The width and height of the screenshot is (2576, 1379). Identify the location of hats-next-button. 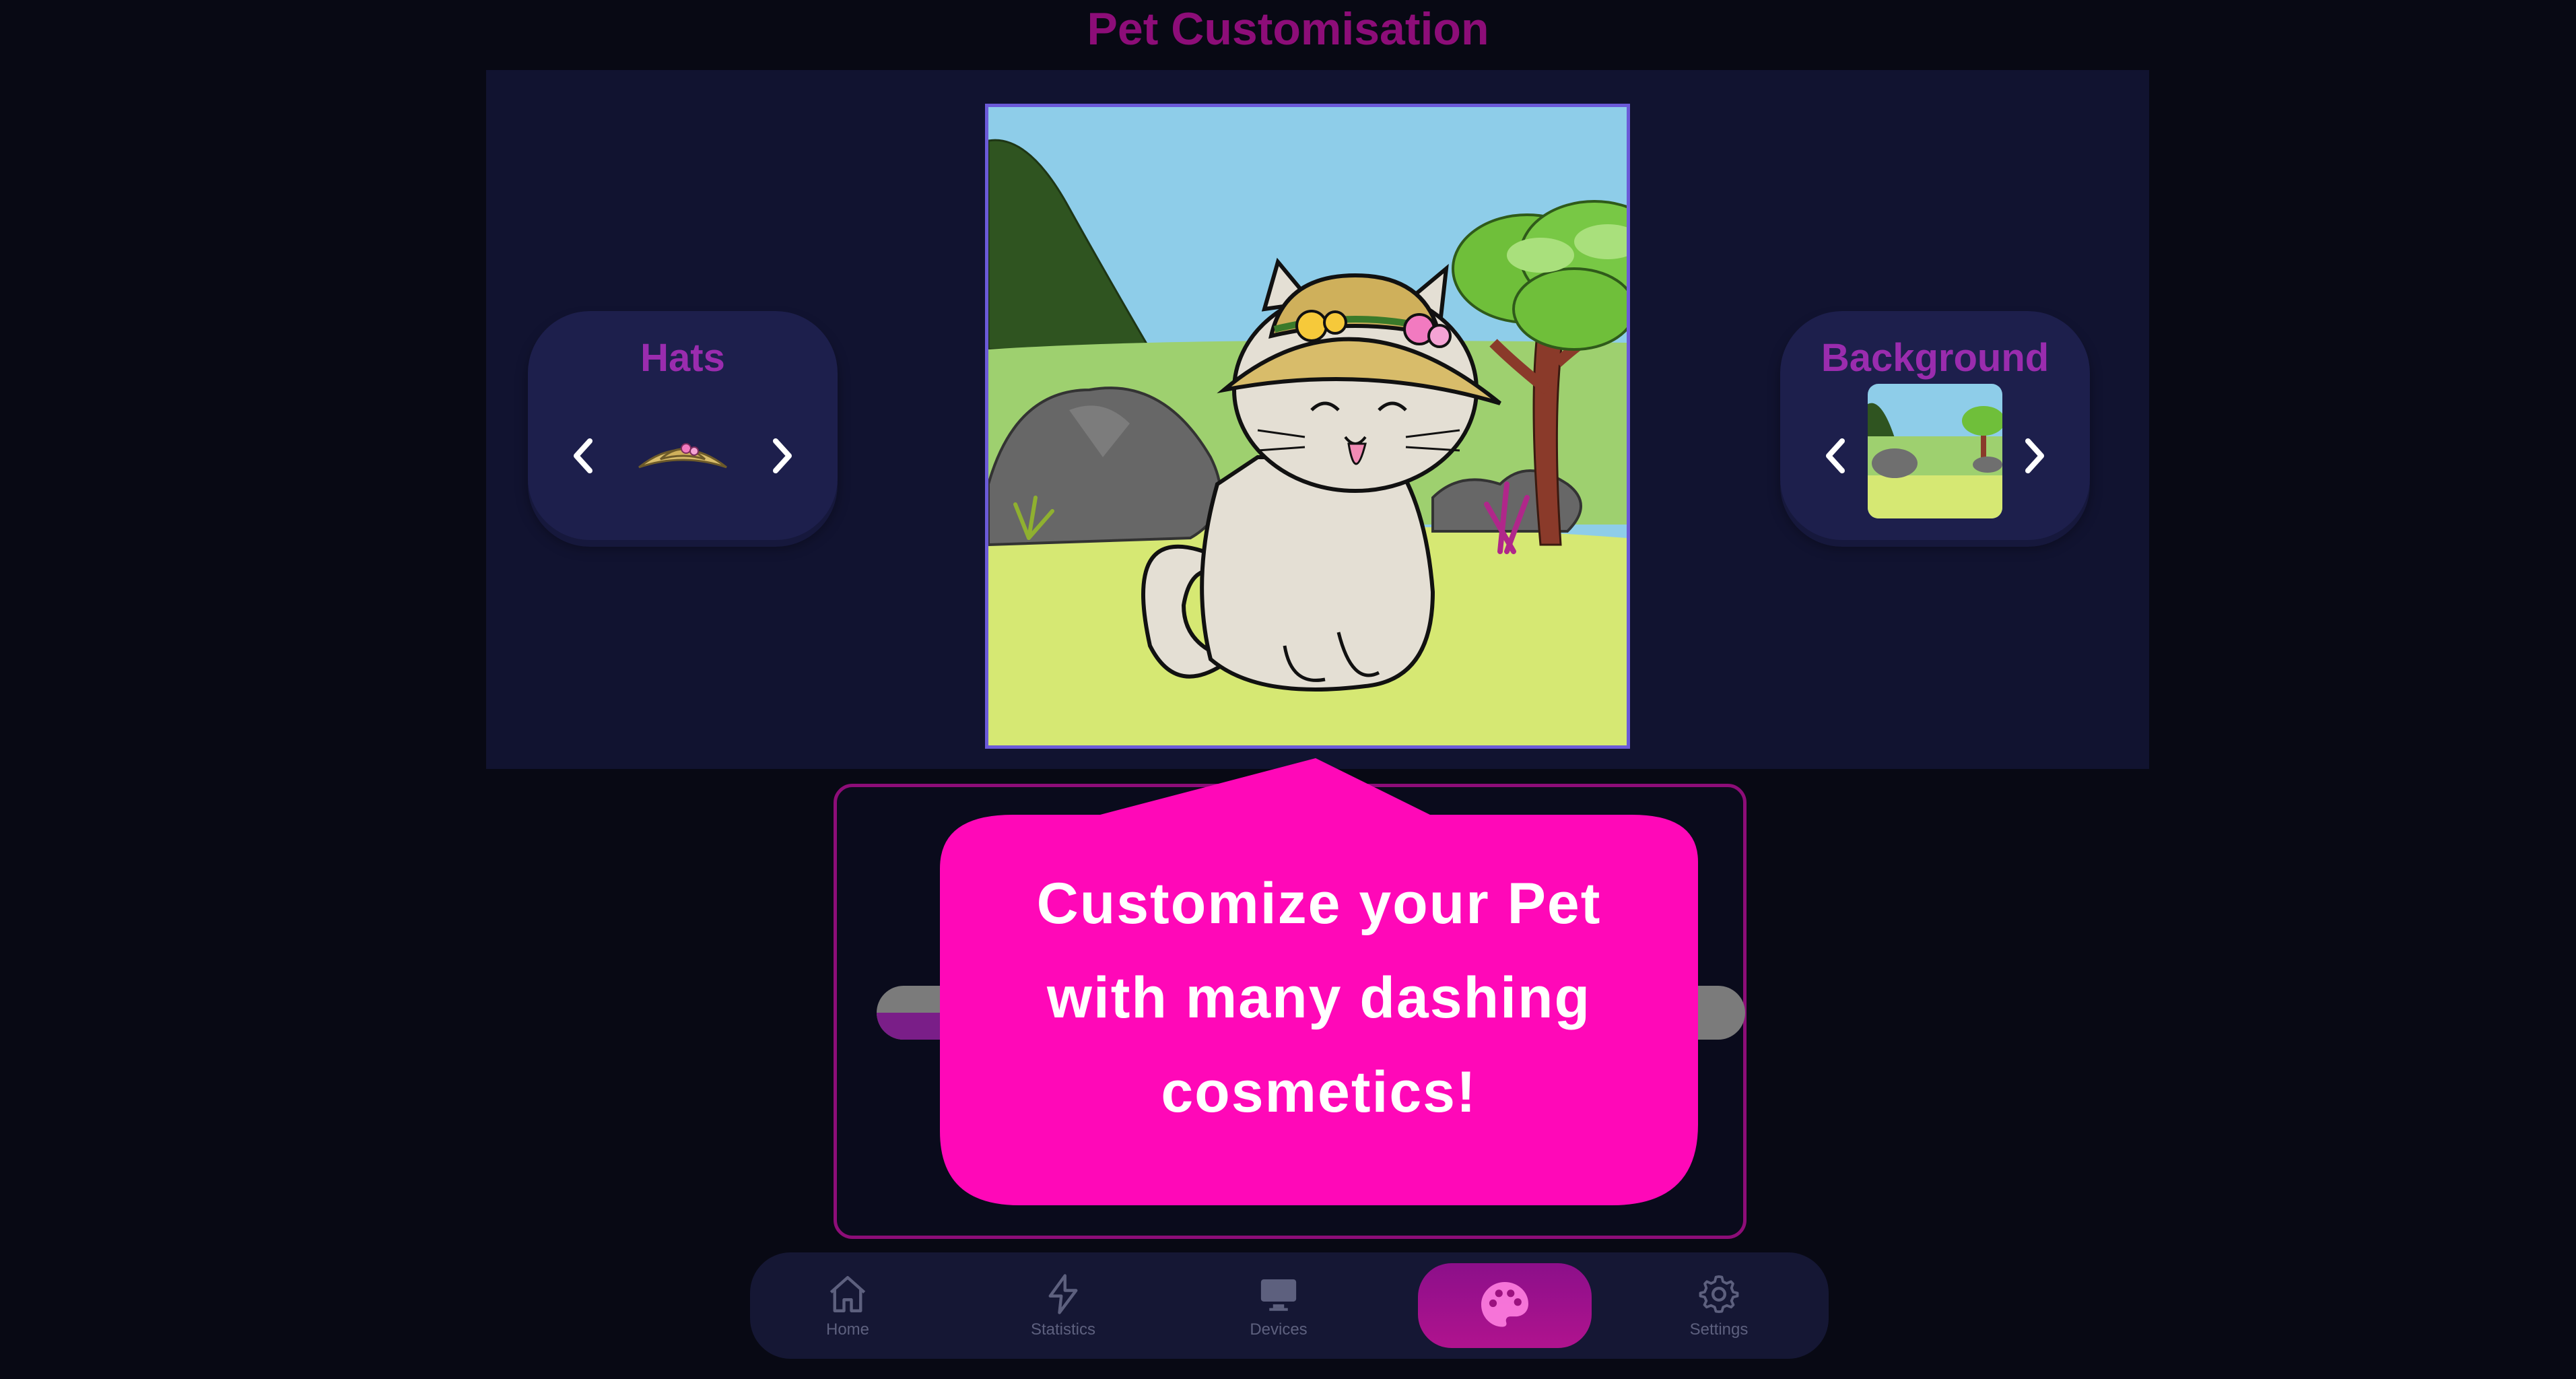
(782, 456).